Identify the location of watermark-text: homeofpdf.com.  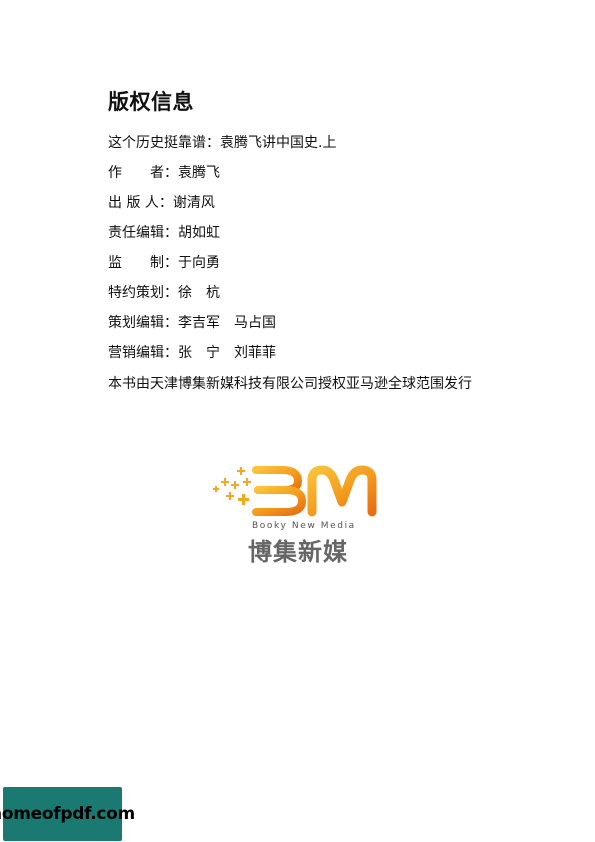
(67, 814).